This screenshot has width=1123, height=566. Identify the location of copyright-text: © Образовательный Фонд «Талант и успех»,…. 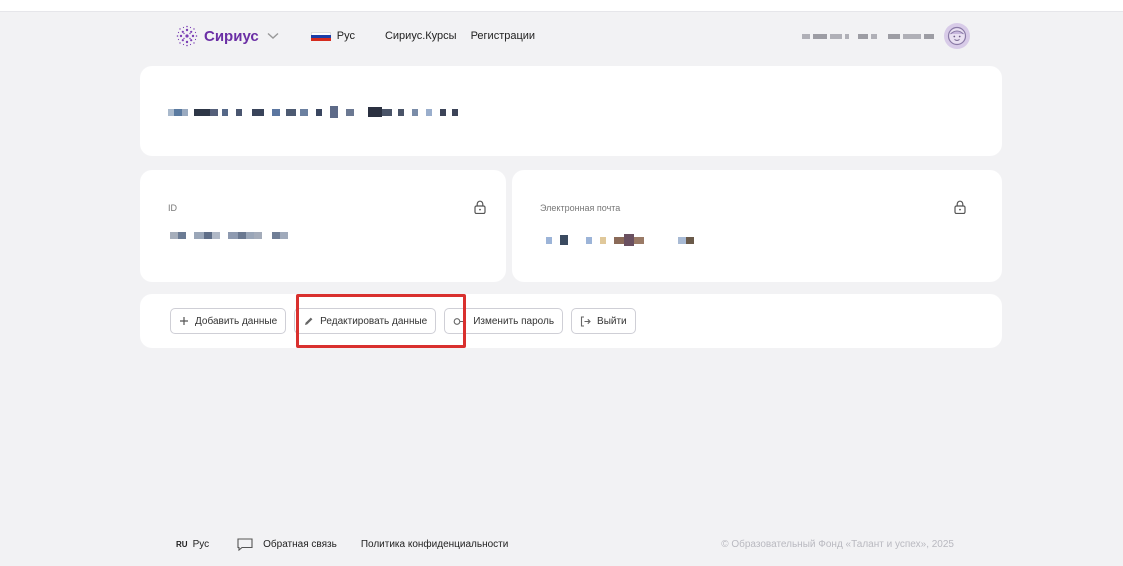
(837, 544).